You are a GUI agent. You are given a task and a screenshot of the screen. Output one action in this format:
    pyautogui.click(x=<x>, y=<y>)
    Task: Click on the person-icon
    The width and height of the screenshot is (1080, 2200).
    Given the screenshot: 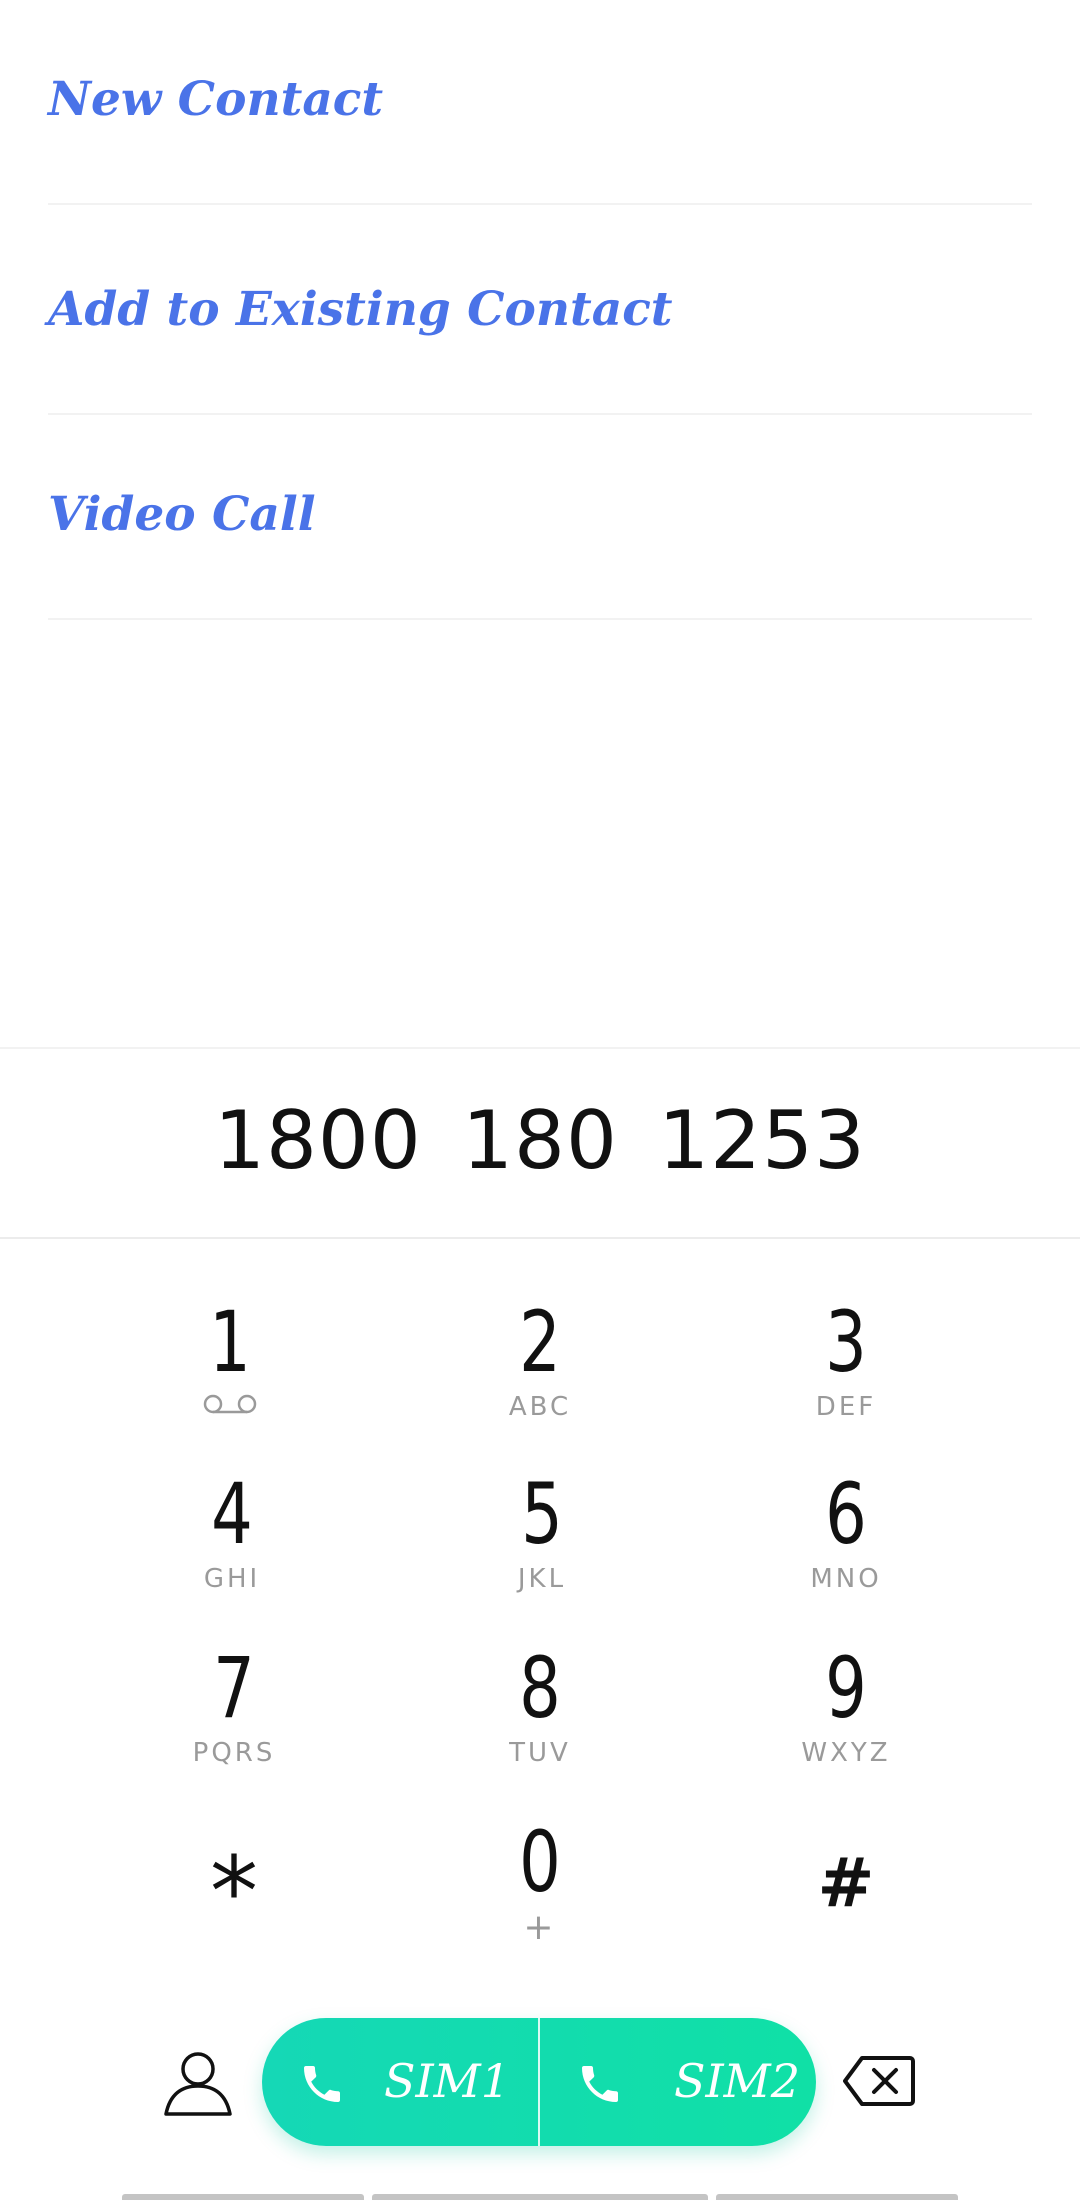 What is the action you would take?
    pyautogui.click(x=198, y=2082)
    